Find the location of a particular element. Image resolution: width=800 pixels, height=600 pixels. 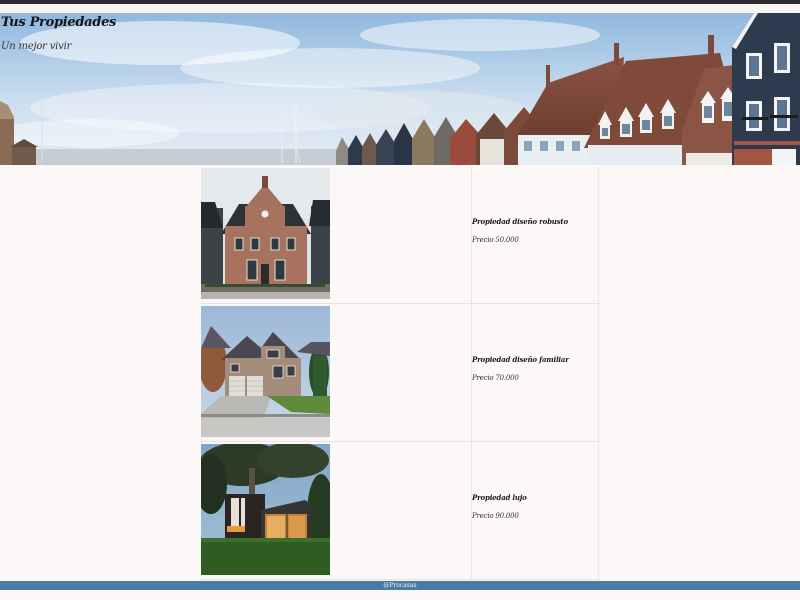

page-footer: @Procasas is located at coordinates (400, 585).